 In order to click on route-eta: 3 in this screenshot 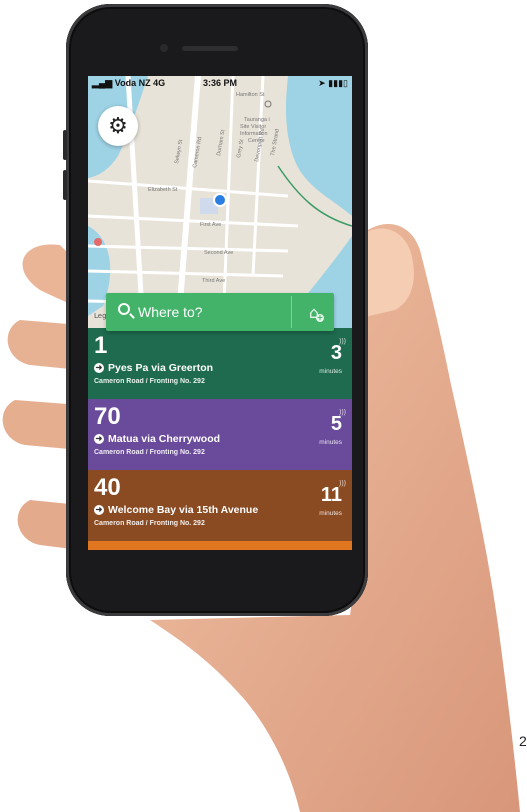, I will do `click(336, 353)`.